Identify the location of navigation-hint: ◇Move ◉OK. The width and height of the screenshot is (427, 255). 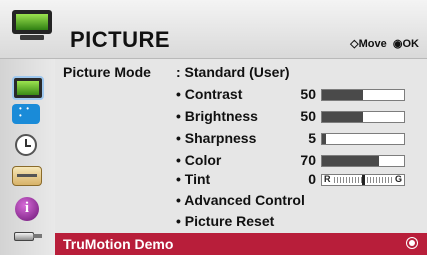
(384, 43).